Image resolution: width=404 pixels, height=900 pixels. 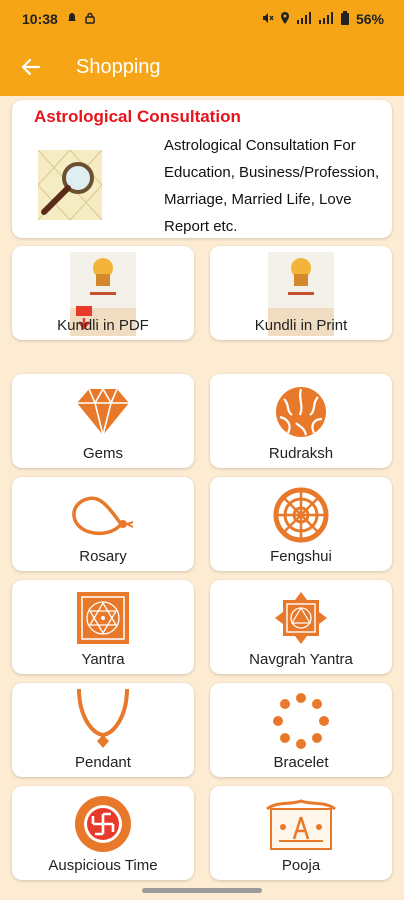 What do you see at coordinates (103, 556) in the screenshot?
I see `item-label: Rosary` at bounding box center [103, 556].